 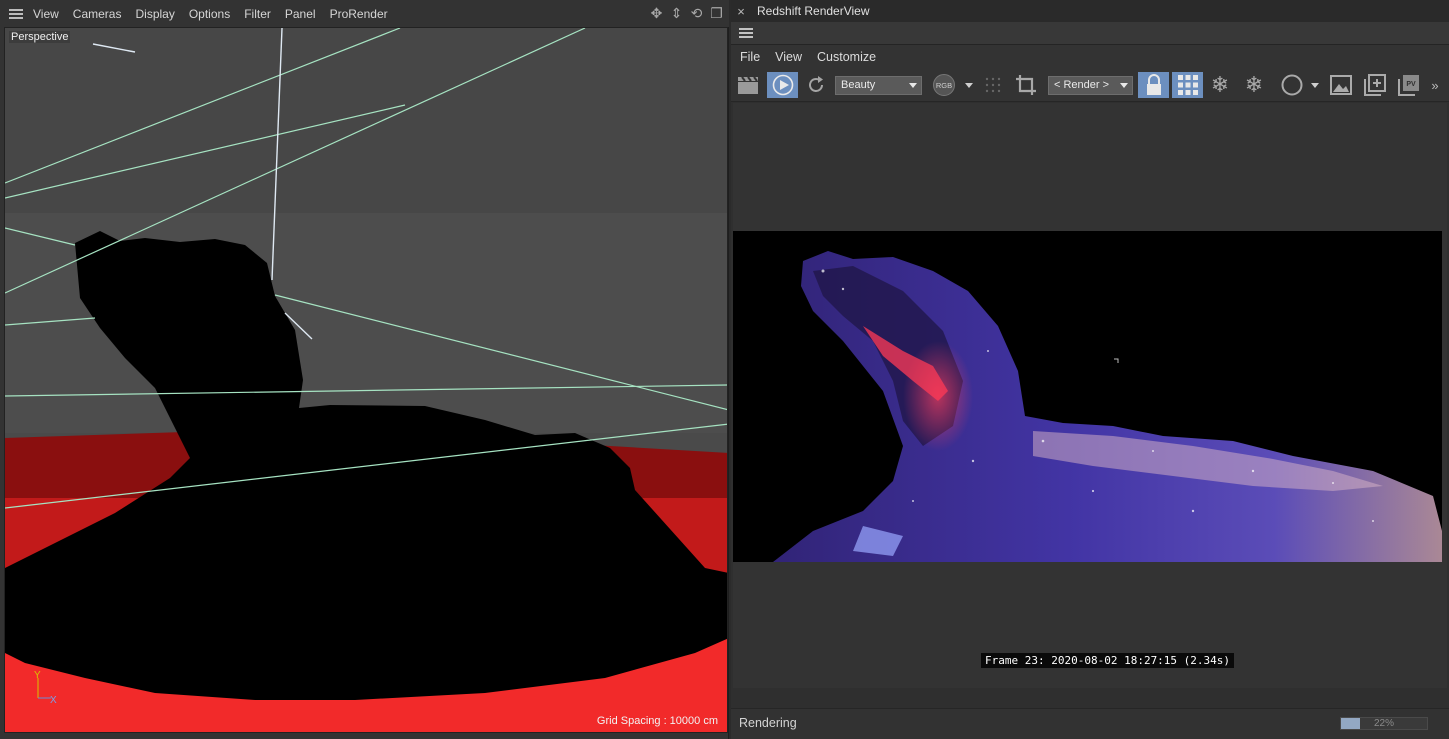 What do you see at coordinates (97, 14) in the screenshot?
I see `menu-cameras: Cameras` at bounding box center [97, 14].